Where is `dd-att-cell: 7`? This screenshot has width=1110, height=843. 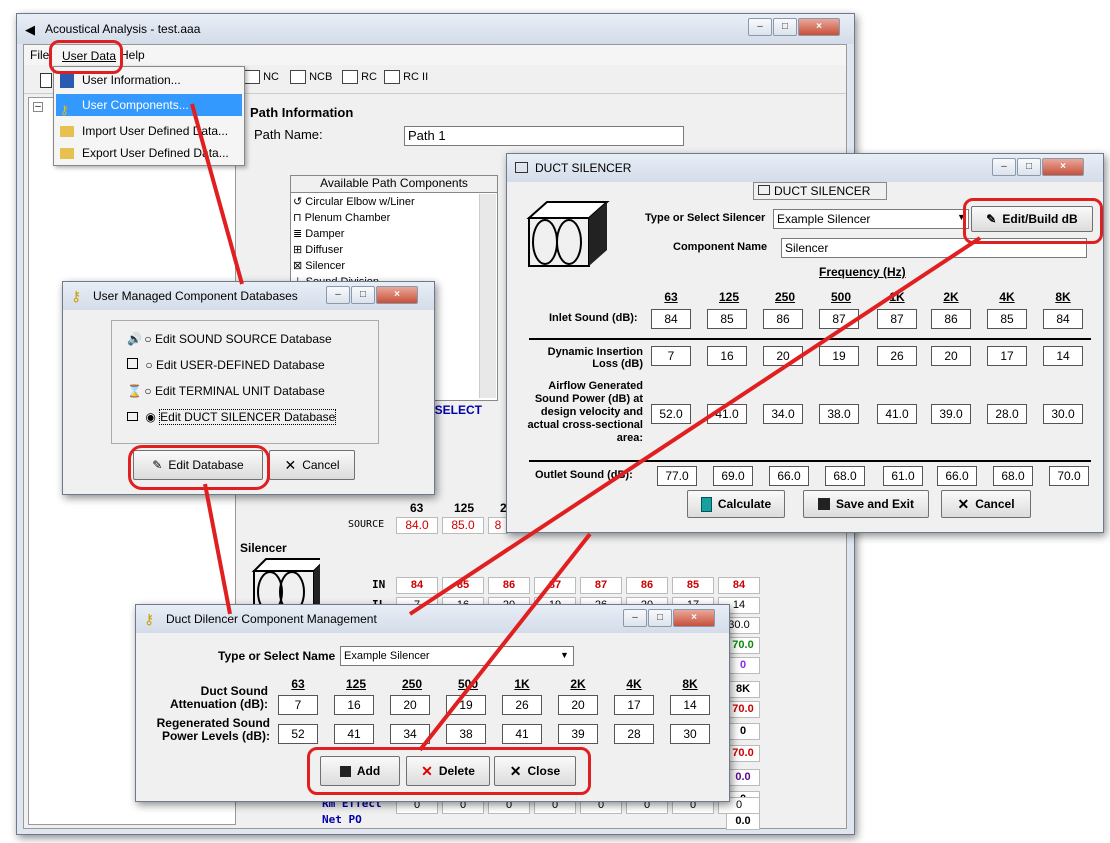
dd-att-cell: 7 is located at coordinates (298, 705).